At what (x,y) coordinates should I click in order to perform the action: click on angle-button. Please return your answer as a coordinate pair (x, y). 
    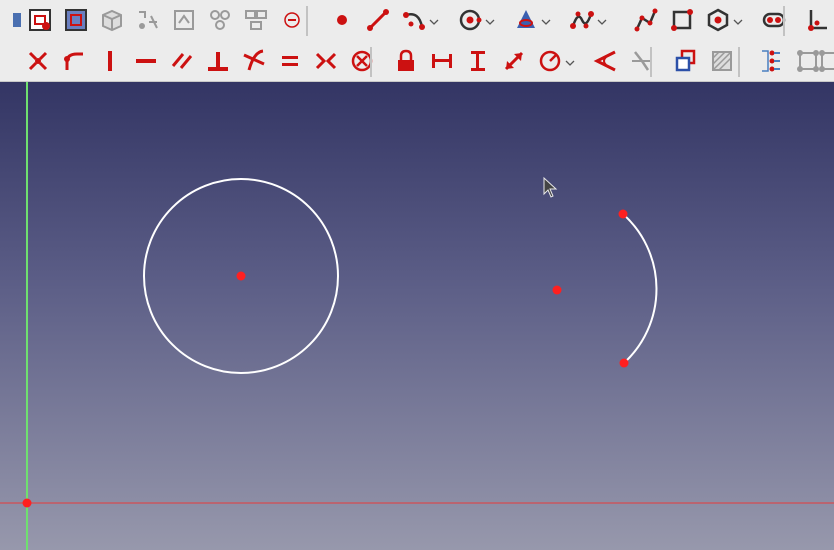
    Looking at the image, I should click on (606, 61).